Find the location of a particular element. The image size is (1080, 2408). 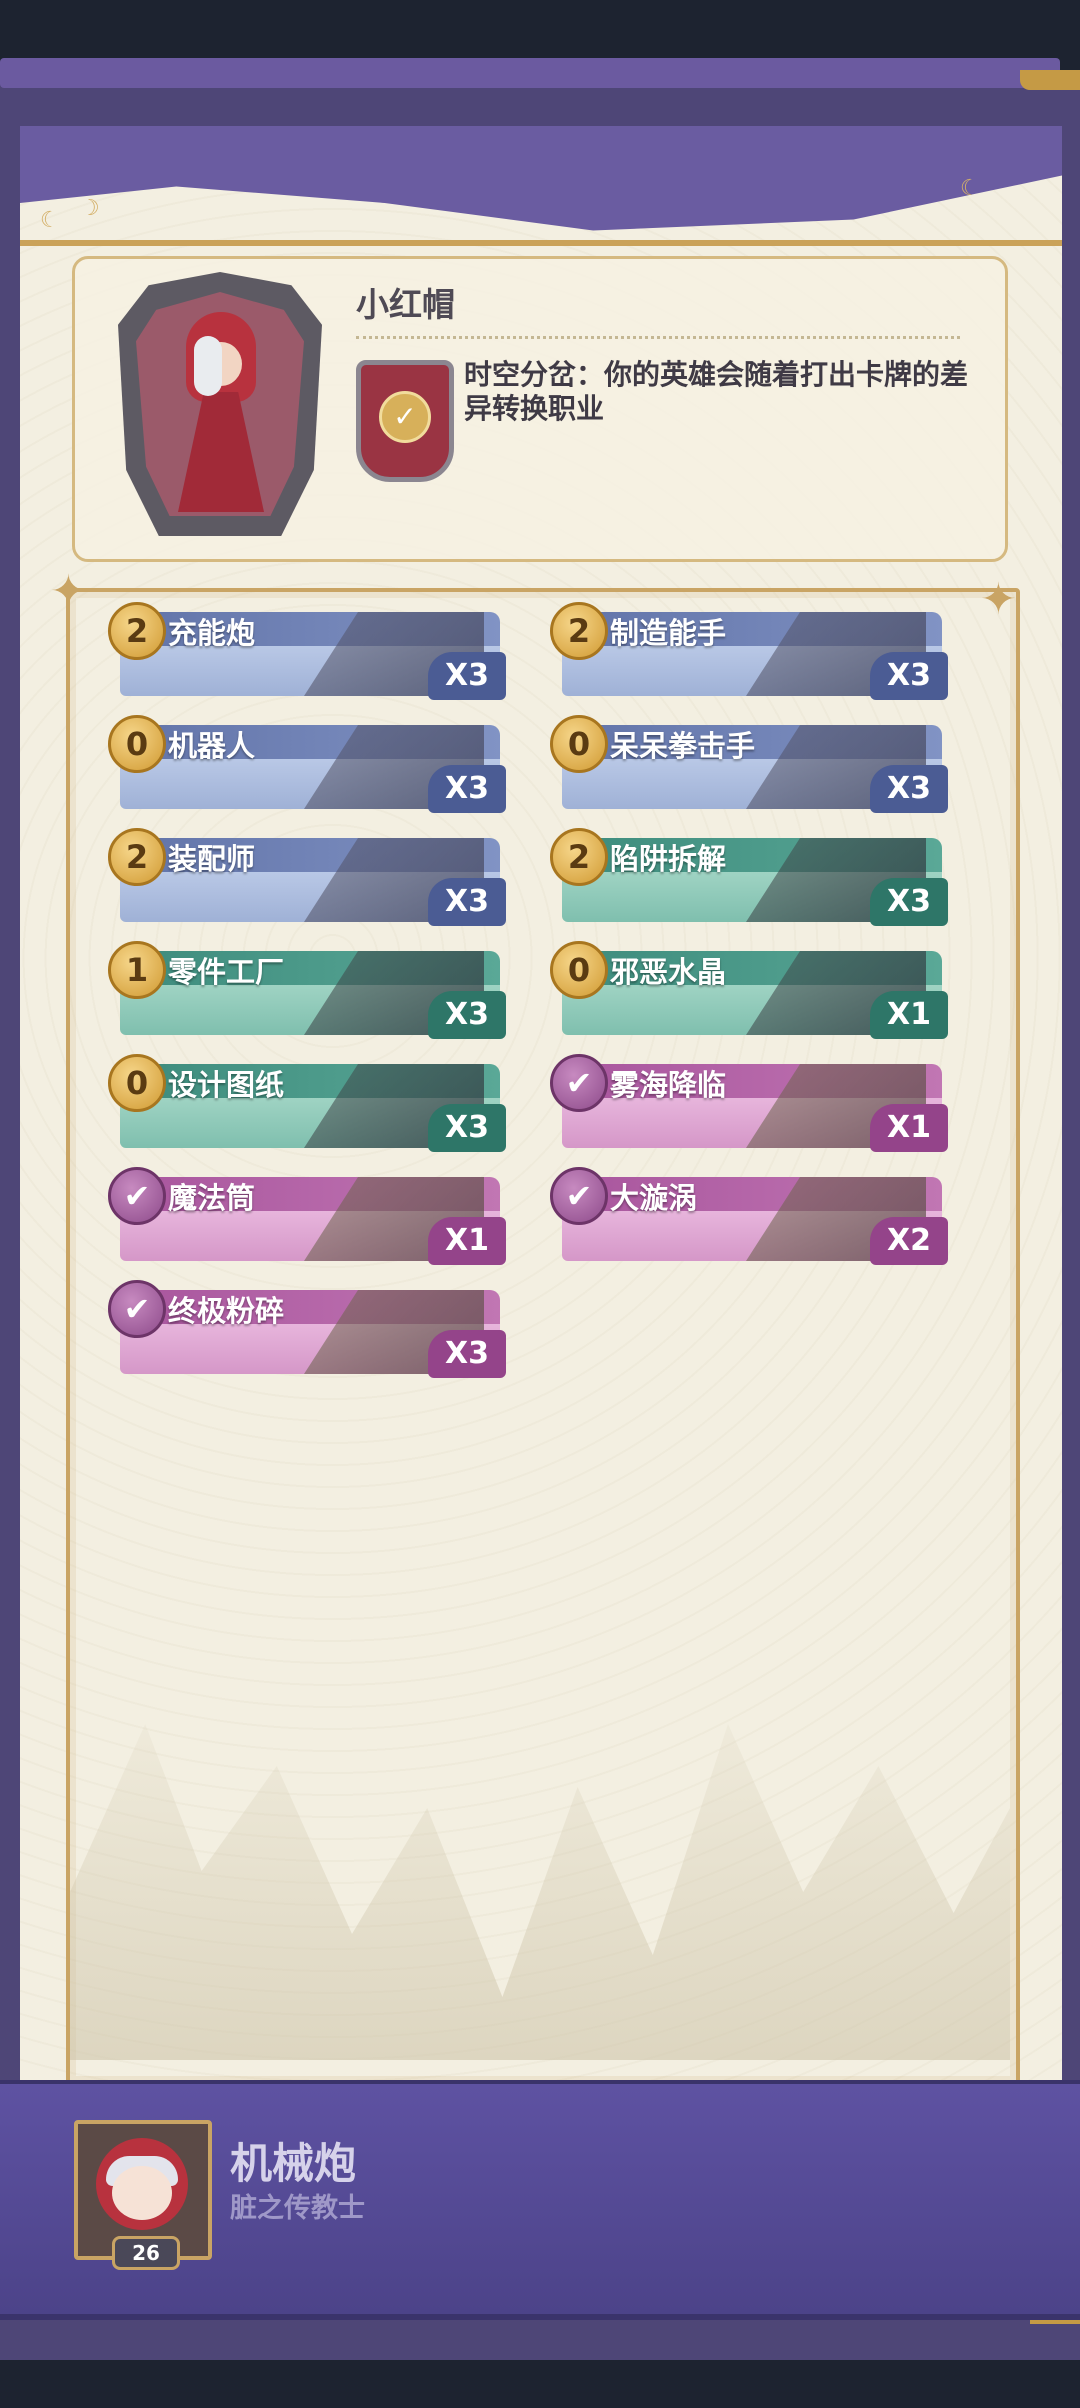

hero-avatar-face is located at coordinates (142, 2184).